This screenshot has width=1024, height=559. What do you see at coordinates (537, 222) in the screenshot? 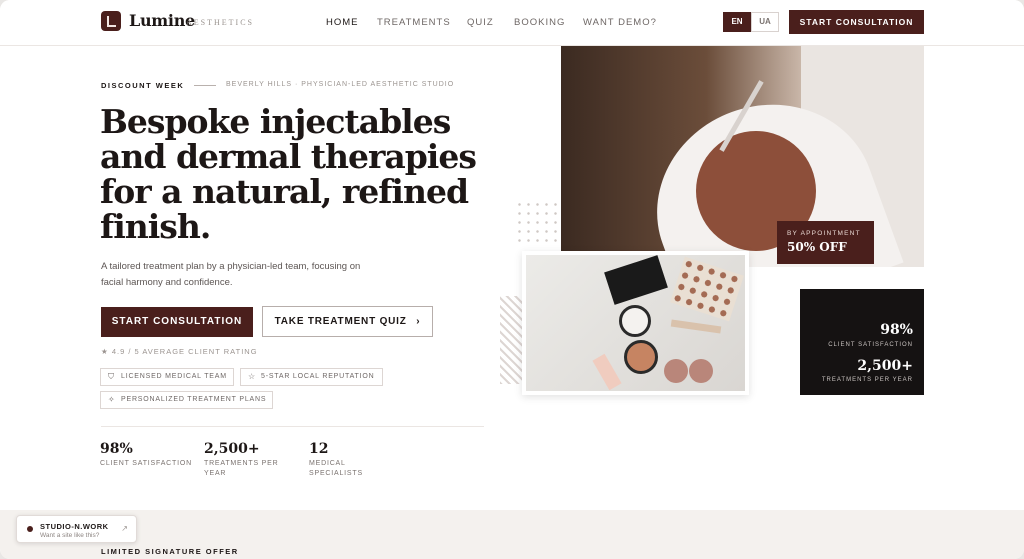
I see `decor-dots` at bounding box center [537, 222].